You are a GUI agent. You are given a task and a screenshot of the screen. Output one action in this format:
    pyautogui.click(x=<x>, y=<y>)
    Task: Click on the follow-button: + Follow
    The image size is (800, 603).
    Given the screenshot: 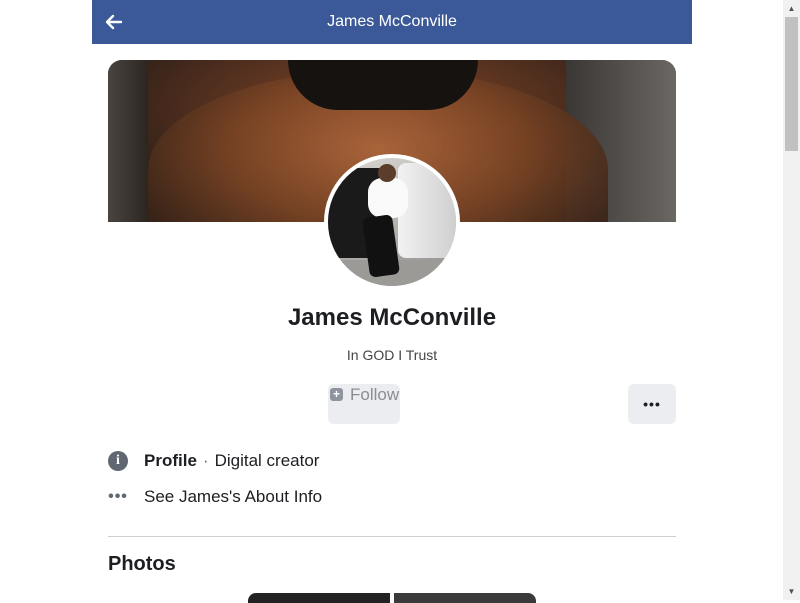 What is the action you would take?
    pyautogui.click(x=364, y=404)
    